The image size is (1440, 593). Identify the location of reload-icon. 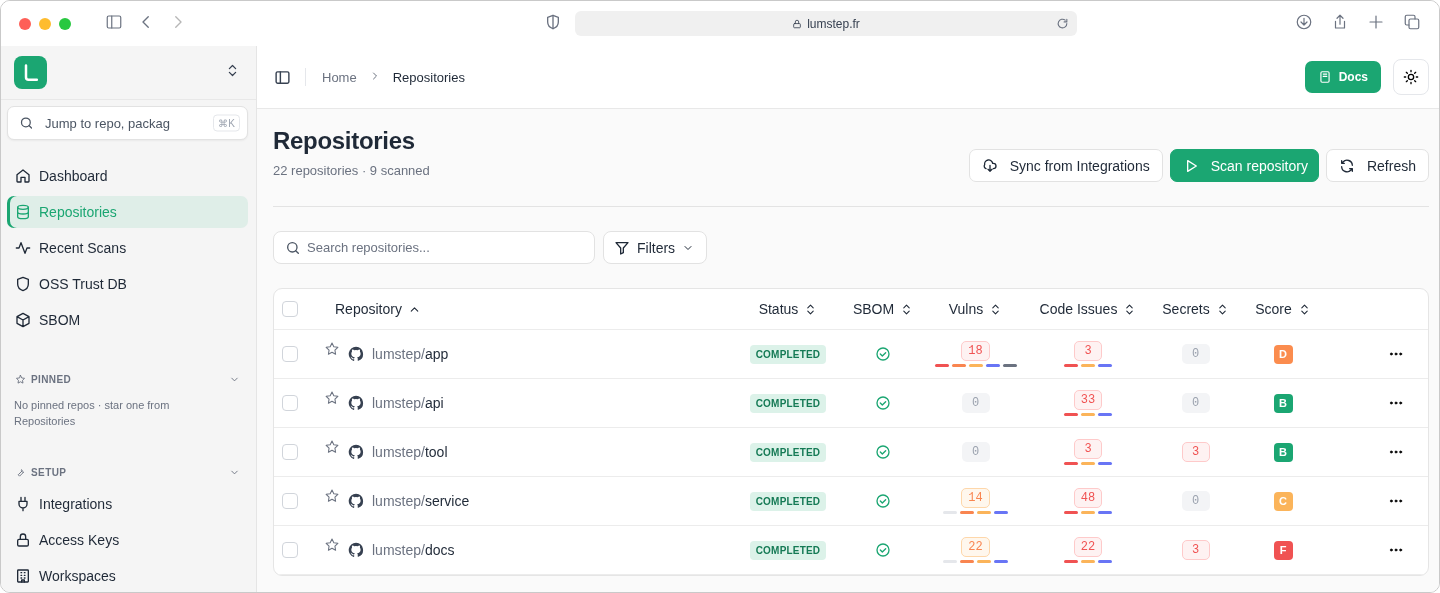
(1062, 23).